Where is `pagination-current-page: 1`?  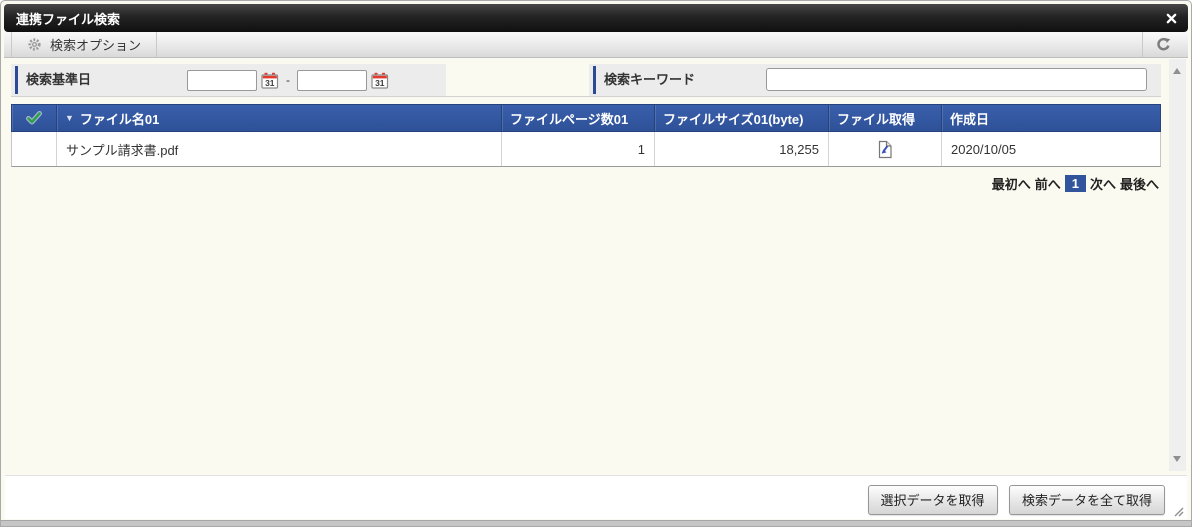 pagination-current-page: 1 is located at coordinates (1075, 183).